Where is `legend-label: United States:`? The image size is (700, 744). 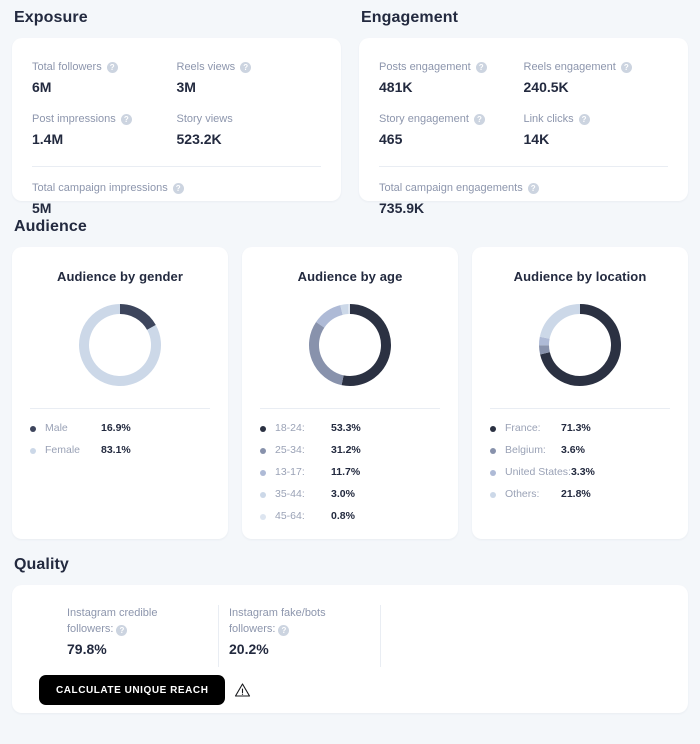
legend-label: United States: is located at coordinates (538, 472).